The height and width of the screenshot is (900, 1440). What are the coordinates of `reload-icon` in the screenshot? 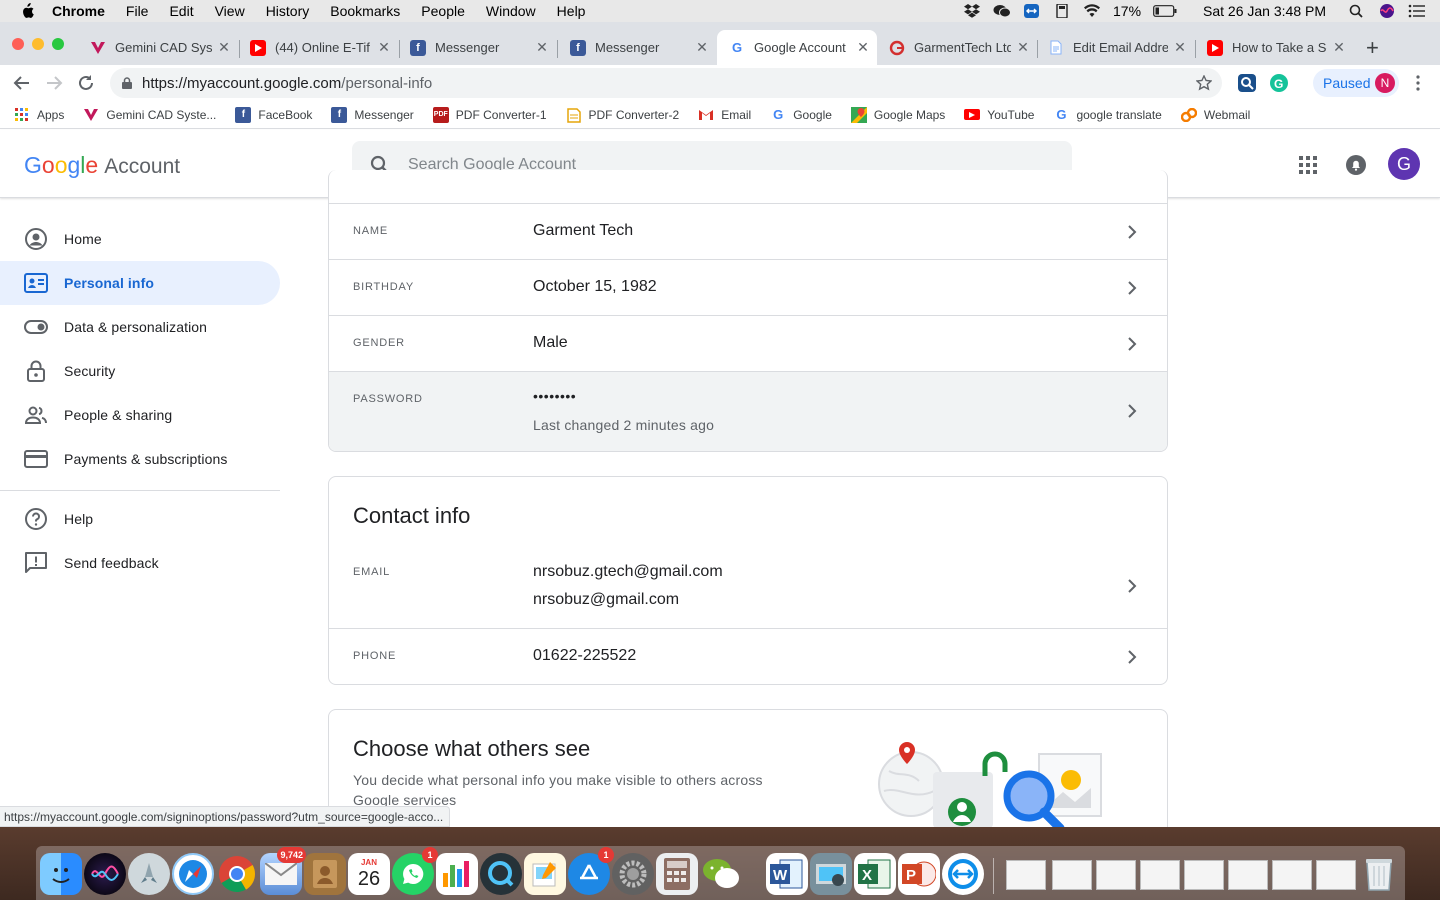 It's located at (86, 83).